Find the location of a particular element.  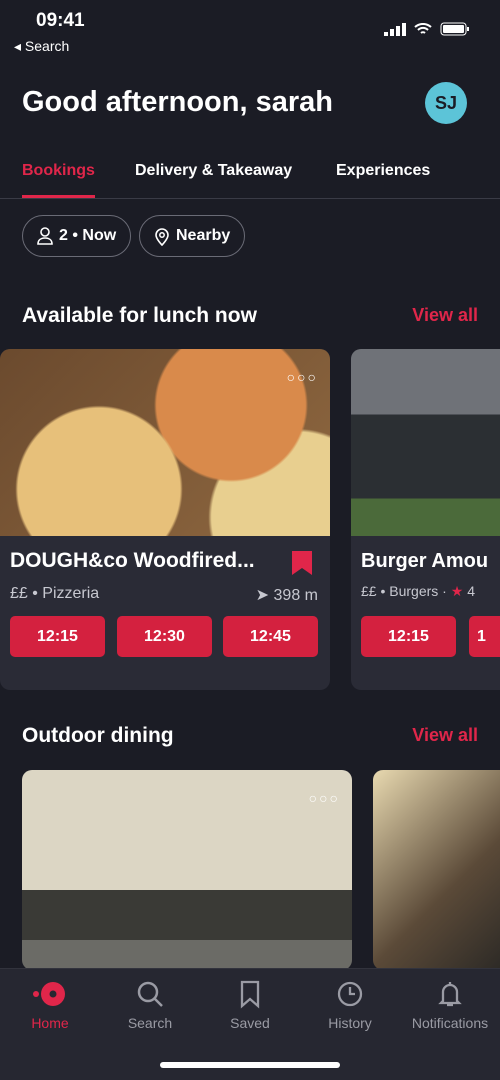

outdoor-card-image: ○○○ is located at coordinates (187, 870).